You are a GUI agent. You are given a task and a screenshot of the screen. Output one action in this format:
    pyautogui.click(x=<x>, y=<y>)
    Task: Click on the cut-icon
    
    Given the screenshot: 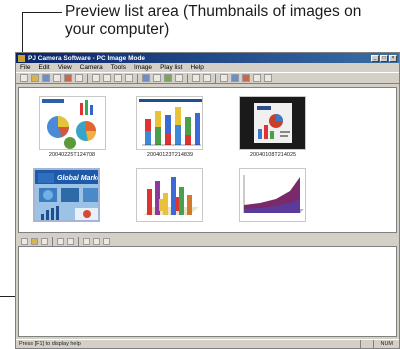 What is the action you would take?
    pyautogui.click(x=60, y=241)
    